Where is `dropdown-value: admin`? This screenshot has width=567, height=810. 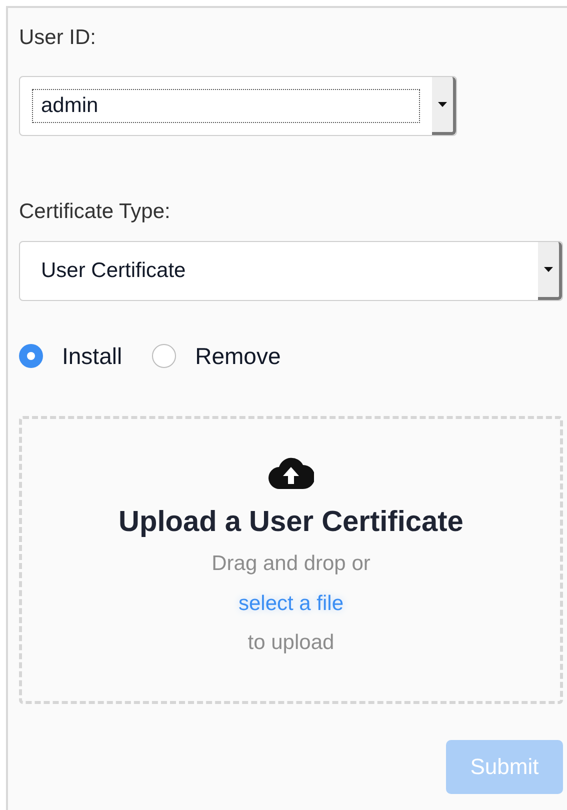
dropdown-value: admin is located at coordinates (226, 106).